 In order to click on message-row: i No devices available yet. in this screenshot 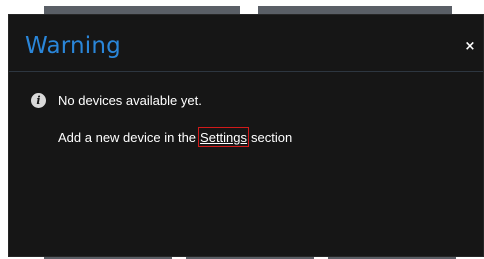, I will do `click(116, 100)`.